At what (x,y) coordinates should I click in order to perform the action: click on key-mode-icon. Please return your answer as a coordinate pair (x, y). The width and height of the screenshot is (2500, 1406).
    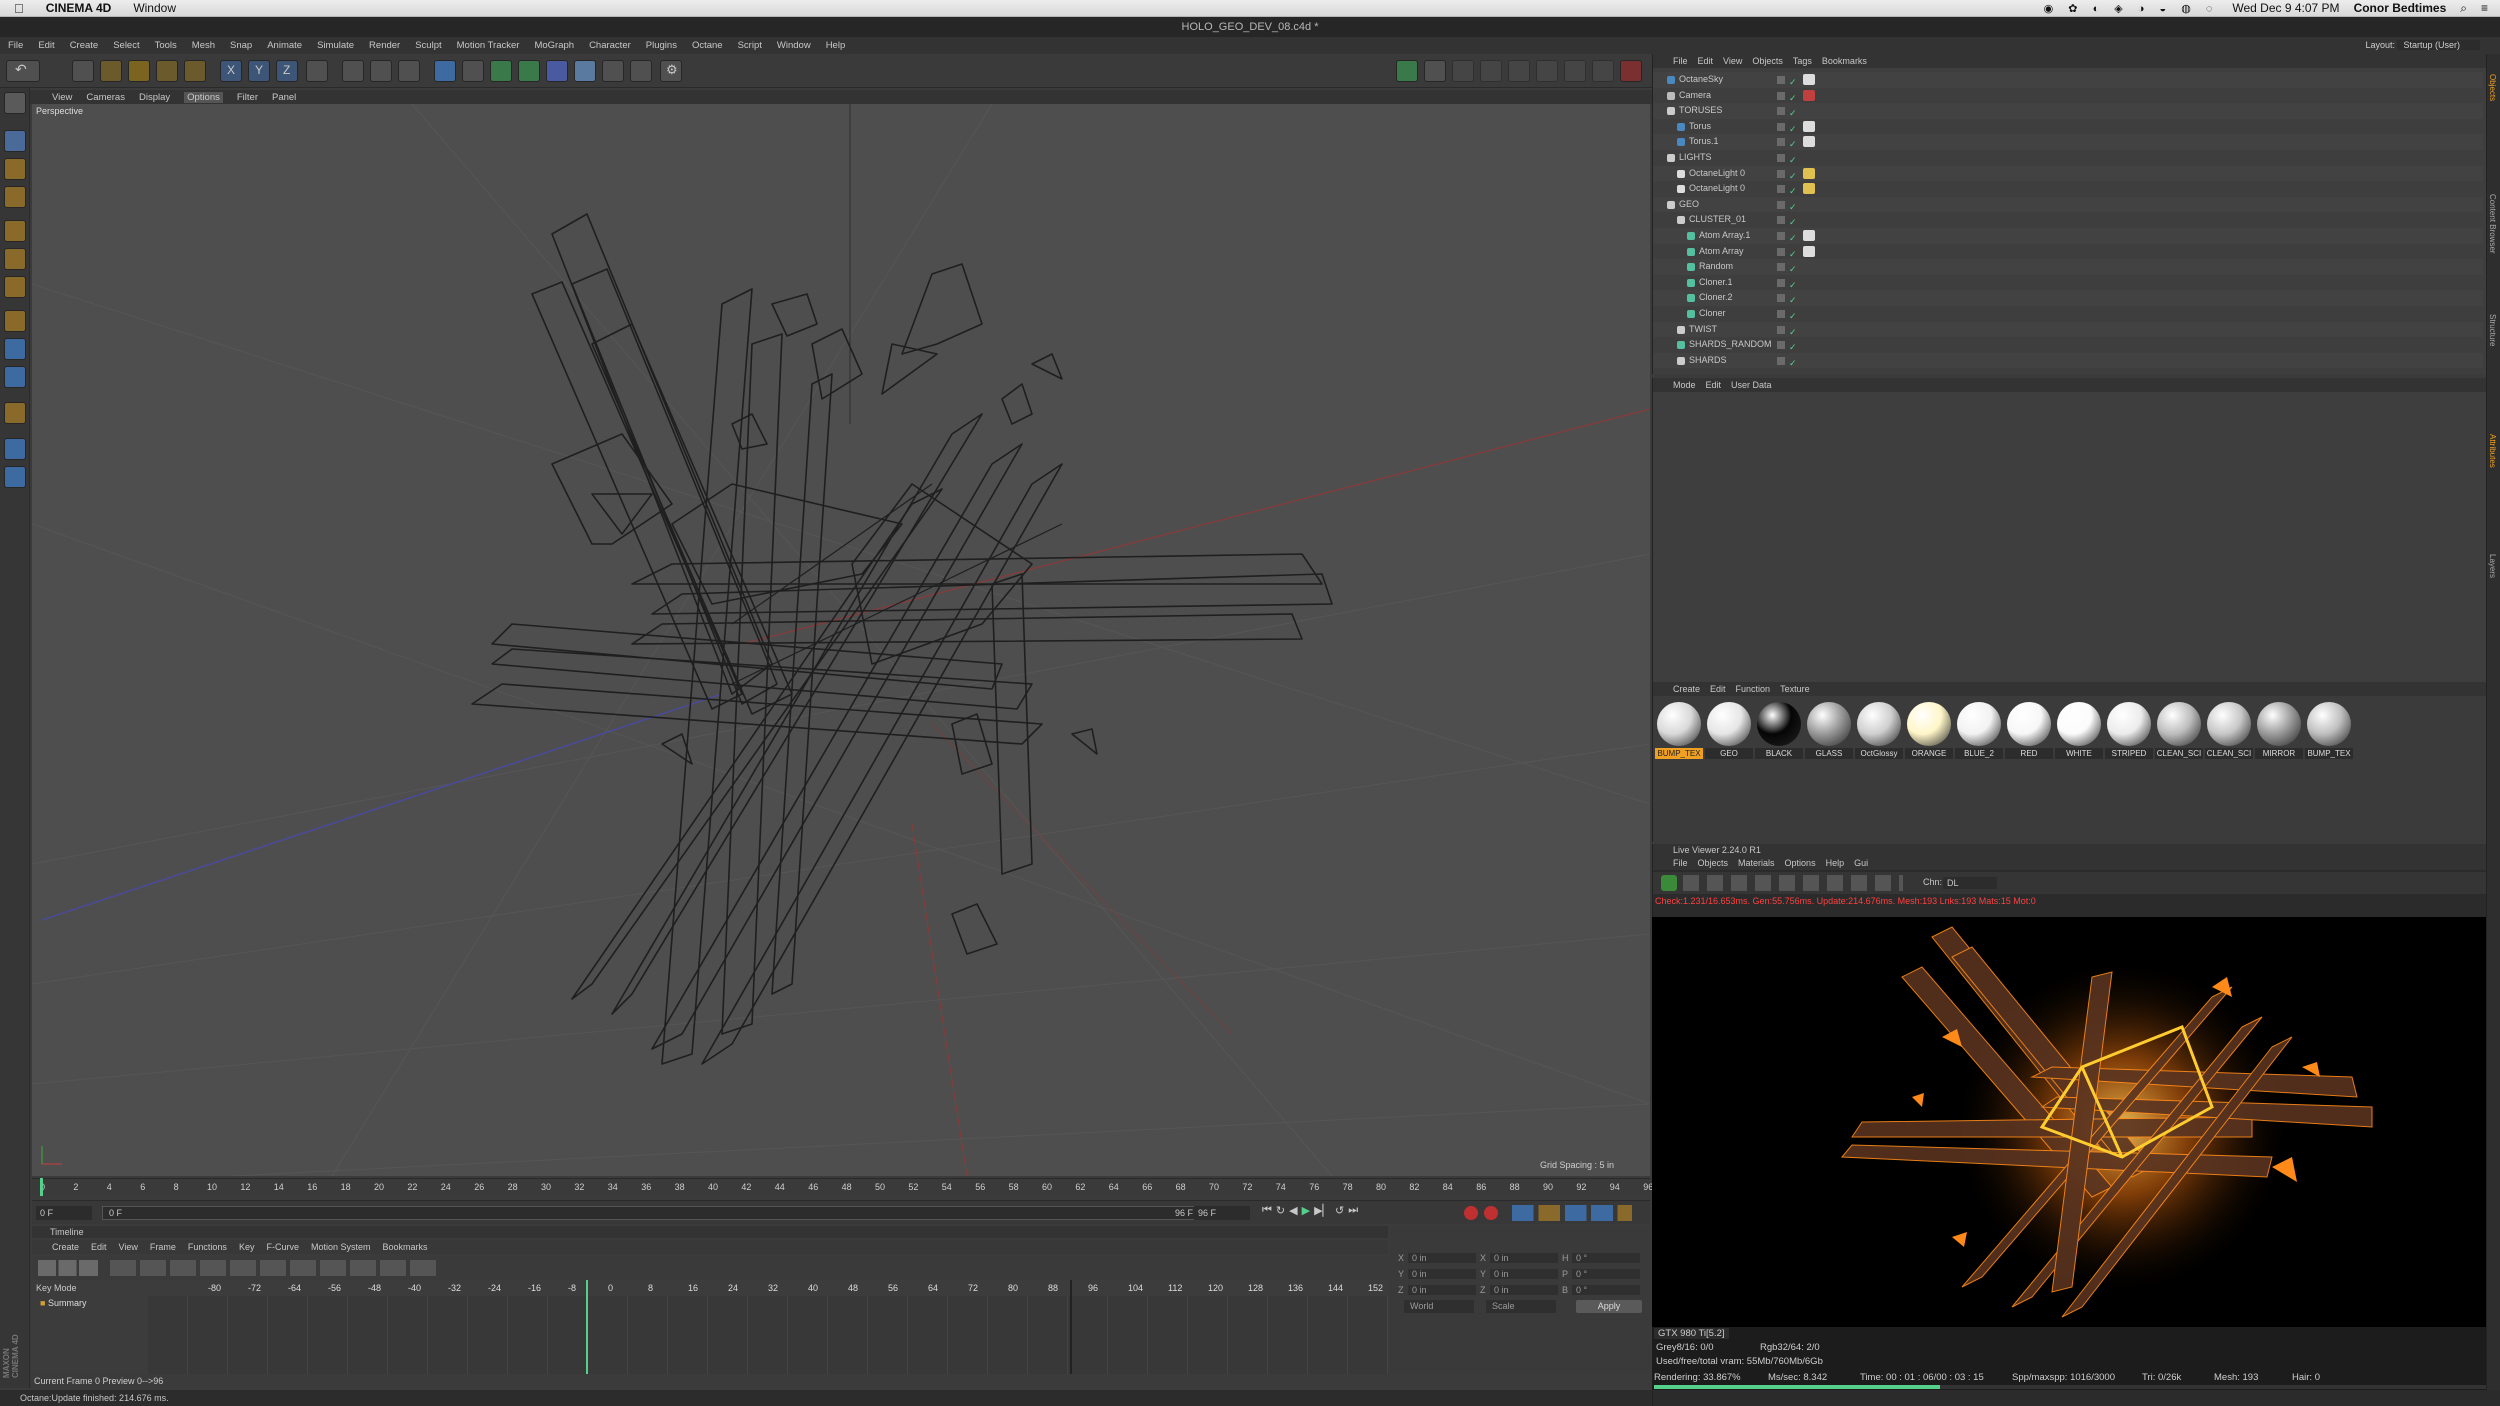
    Looking at the image, I should click on (68, 1268).